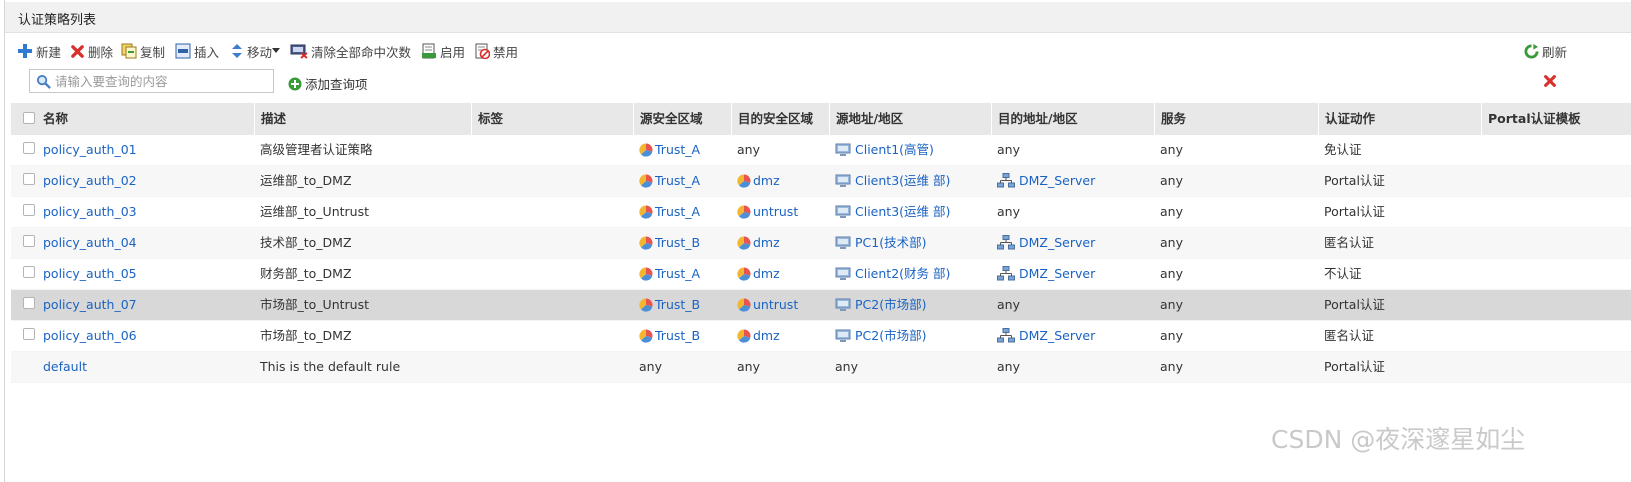  I want to click on cell-src-addr: Client1(高管), so click(881, 150).